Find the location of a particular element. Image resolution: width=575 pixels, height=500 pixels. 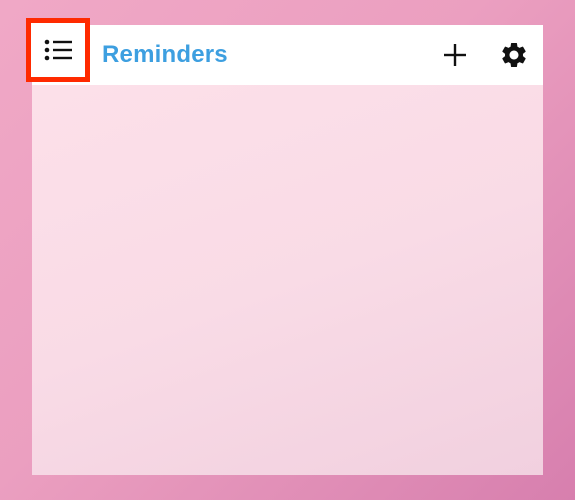

gear-icon is located at coordinates (514, 55).